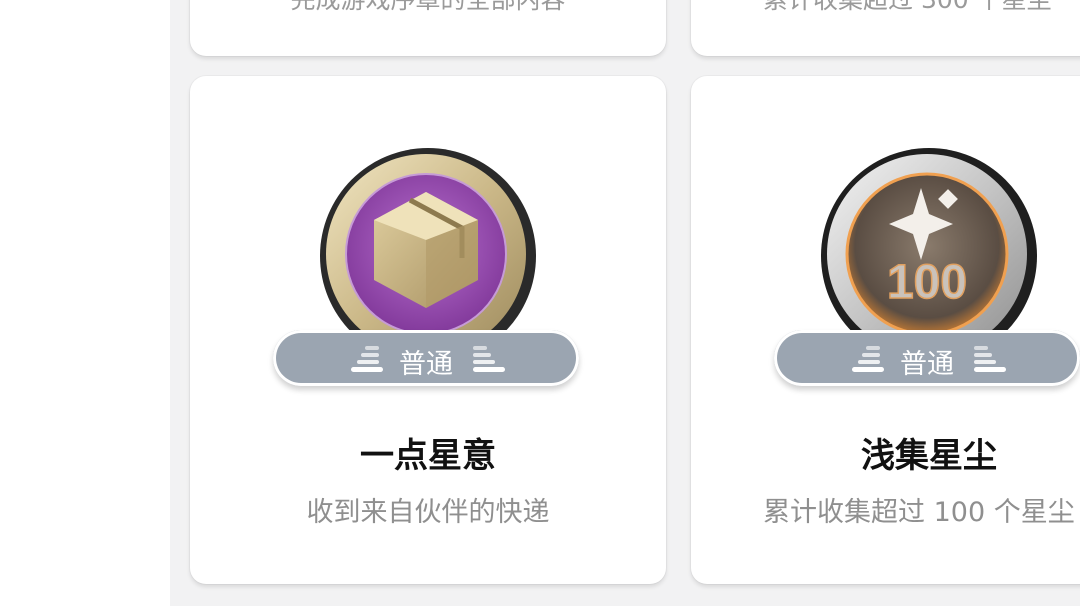 The image size is (1080, 606). I want to click on achievement-title: 一点星意, so click(428, 456).